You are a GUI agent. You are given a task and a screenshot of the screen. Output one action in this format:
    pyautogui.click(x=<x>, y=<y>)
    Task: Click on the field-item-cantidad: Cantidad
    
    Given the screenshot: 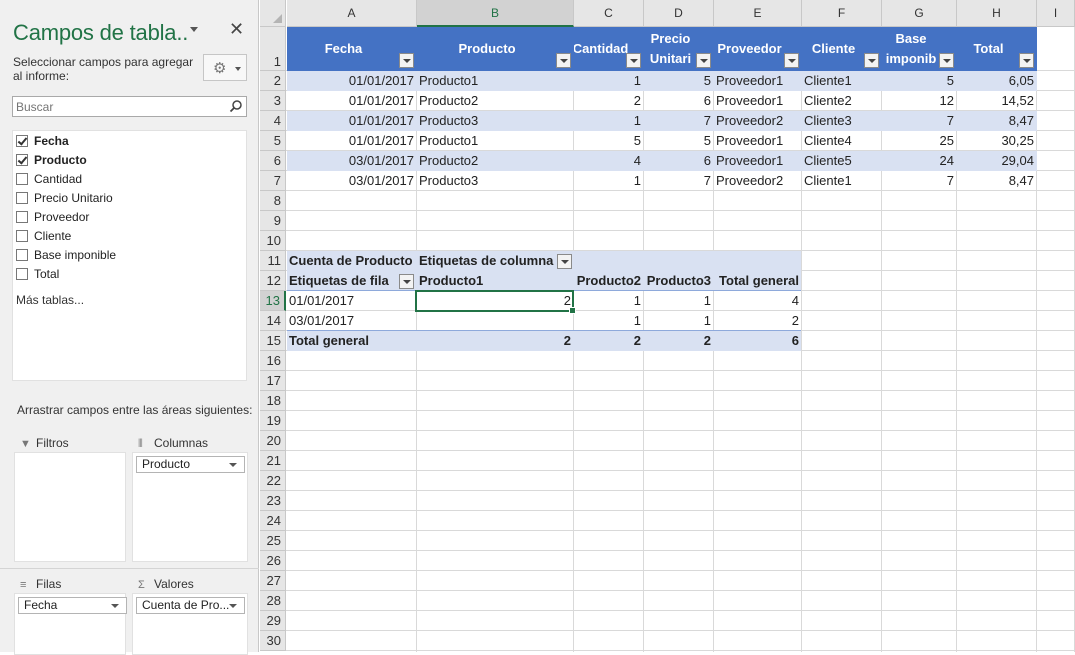 What is the action you would take?
    pyautogui.click(x=49, y=179)
    